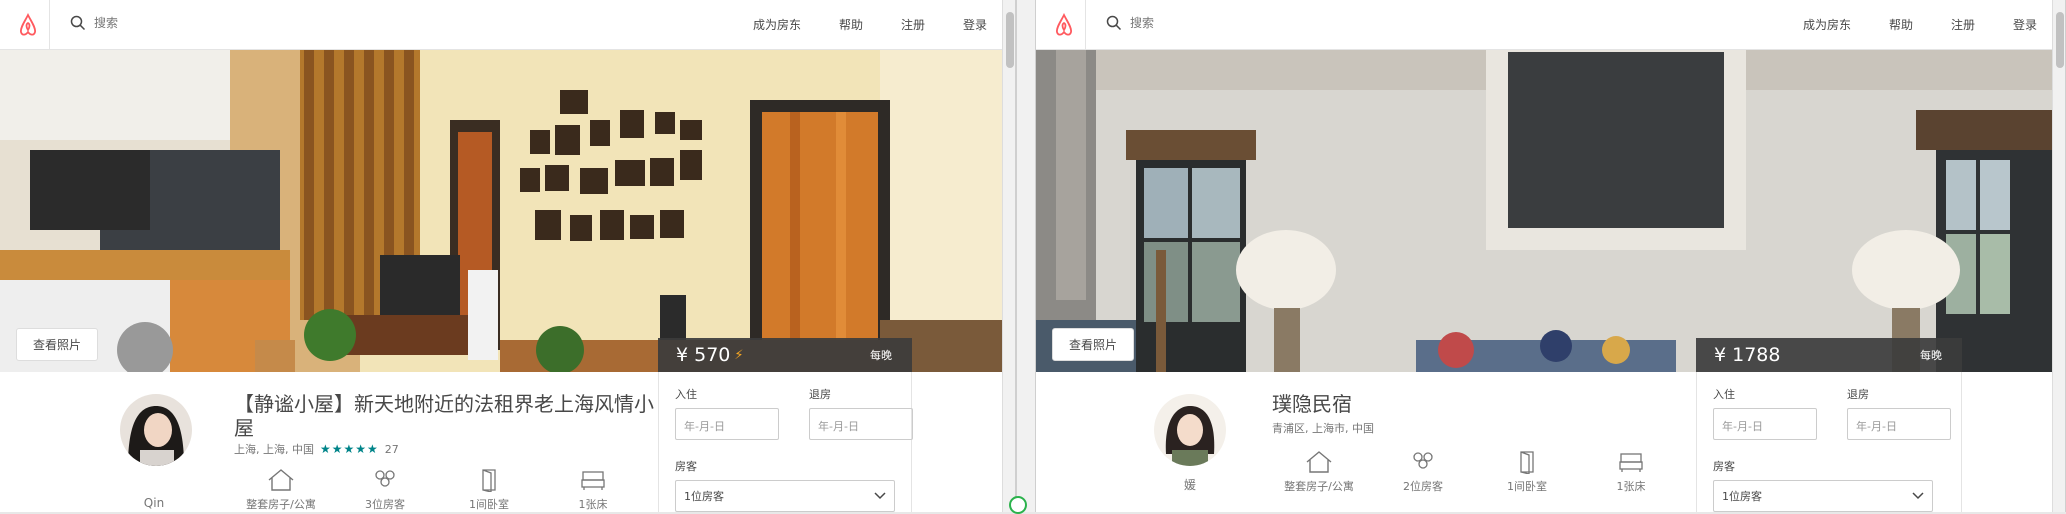  Describe the element at coordinates (1423, 486) in the screenshot. I see `amenity-label: 2位房客` at that location.